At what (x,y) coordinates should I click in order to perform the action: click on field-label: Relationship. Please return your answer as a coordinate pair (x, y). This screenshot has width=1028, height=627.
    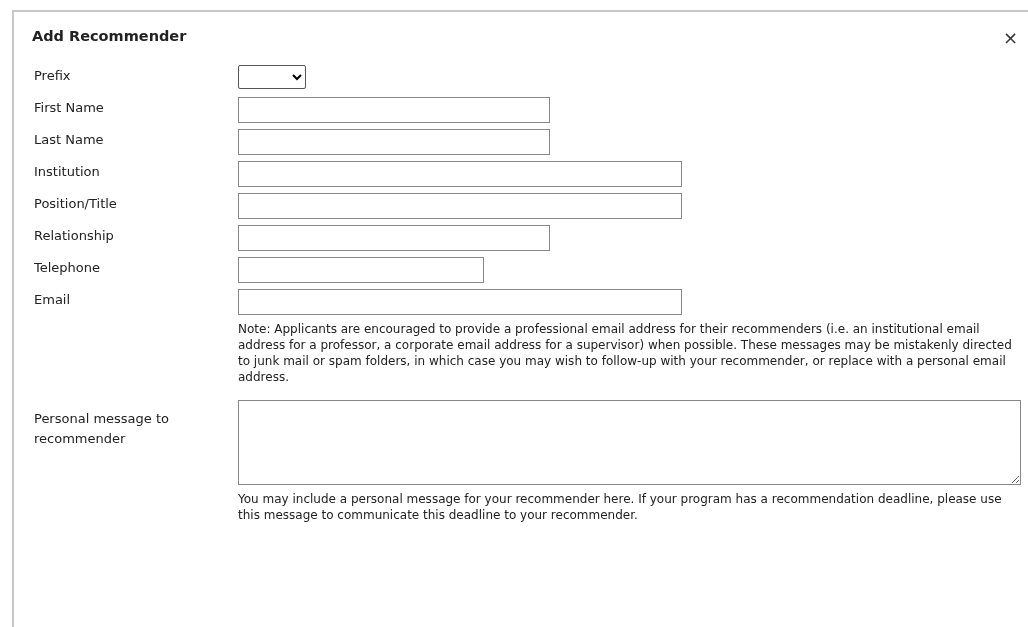
    Looking at the image, I should click on (74, 236).